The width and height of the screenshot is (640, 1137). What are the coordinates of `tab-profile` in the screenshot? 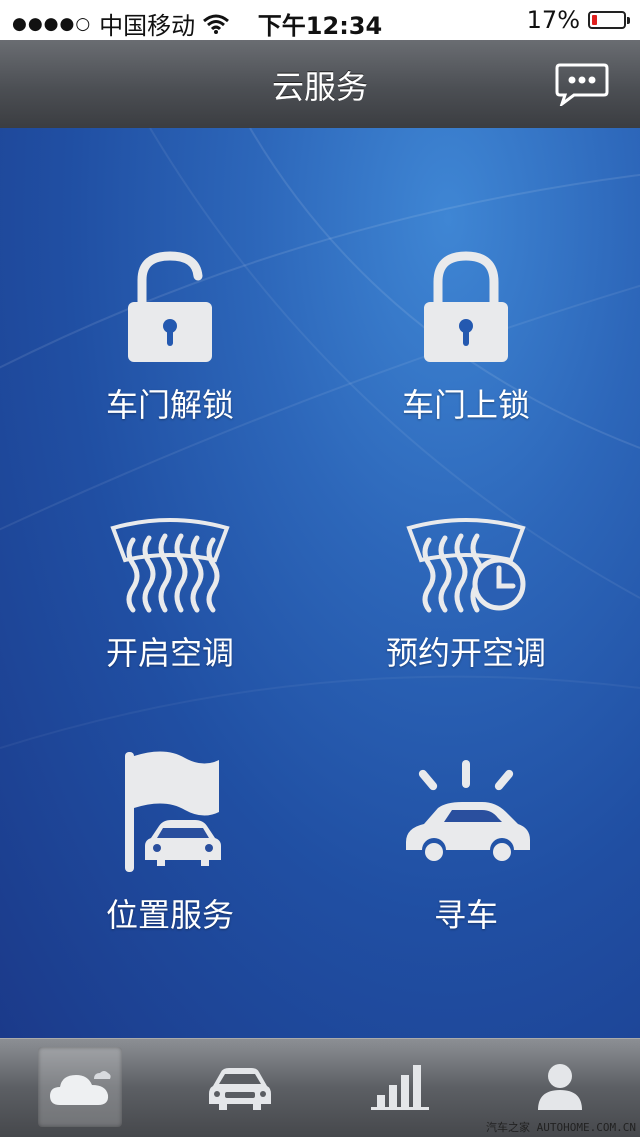 It's located at (560, 1087).